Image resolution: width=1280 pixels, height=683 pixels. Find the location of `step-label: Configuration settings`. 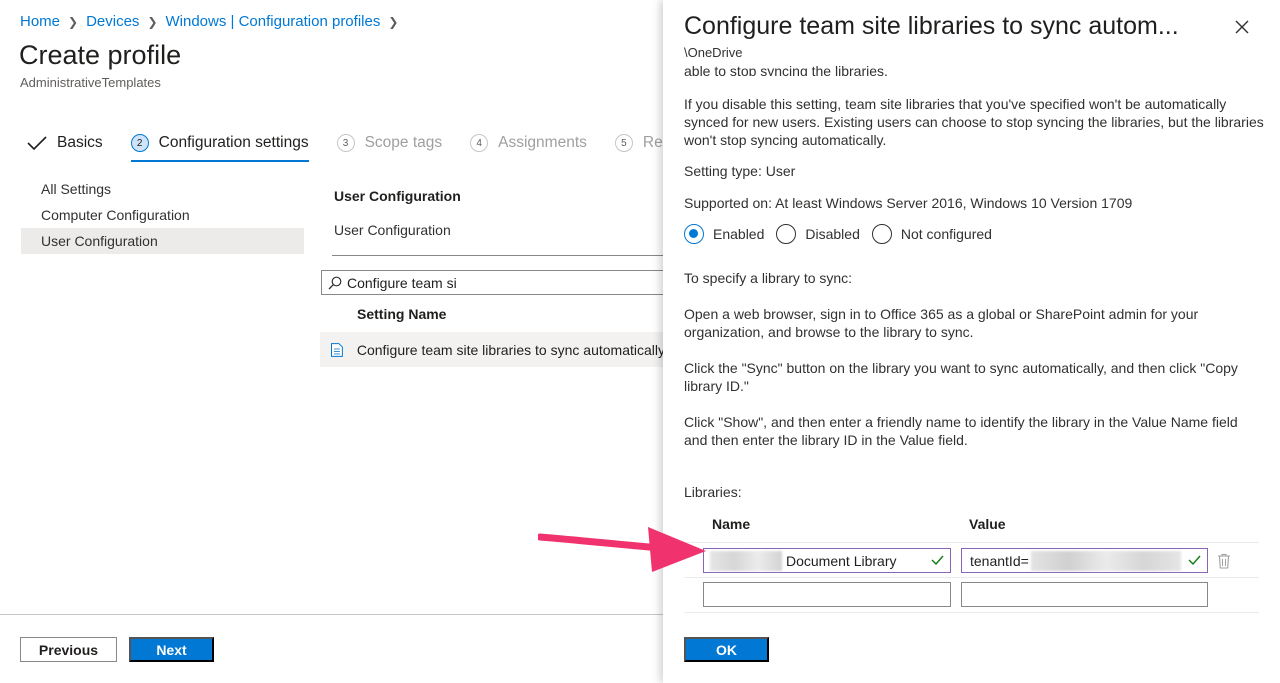

step-label: Configuration settings is located at coordinates (233, 142).